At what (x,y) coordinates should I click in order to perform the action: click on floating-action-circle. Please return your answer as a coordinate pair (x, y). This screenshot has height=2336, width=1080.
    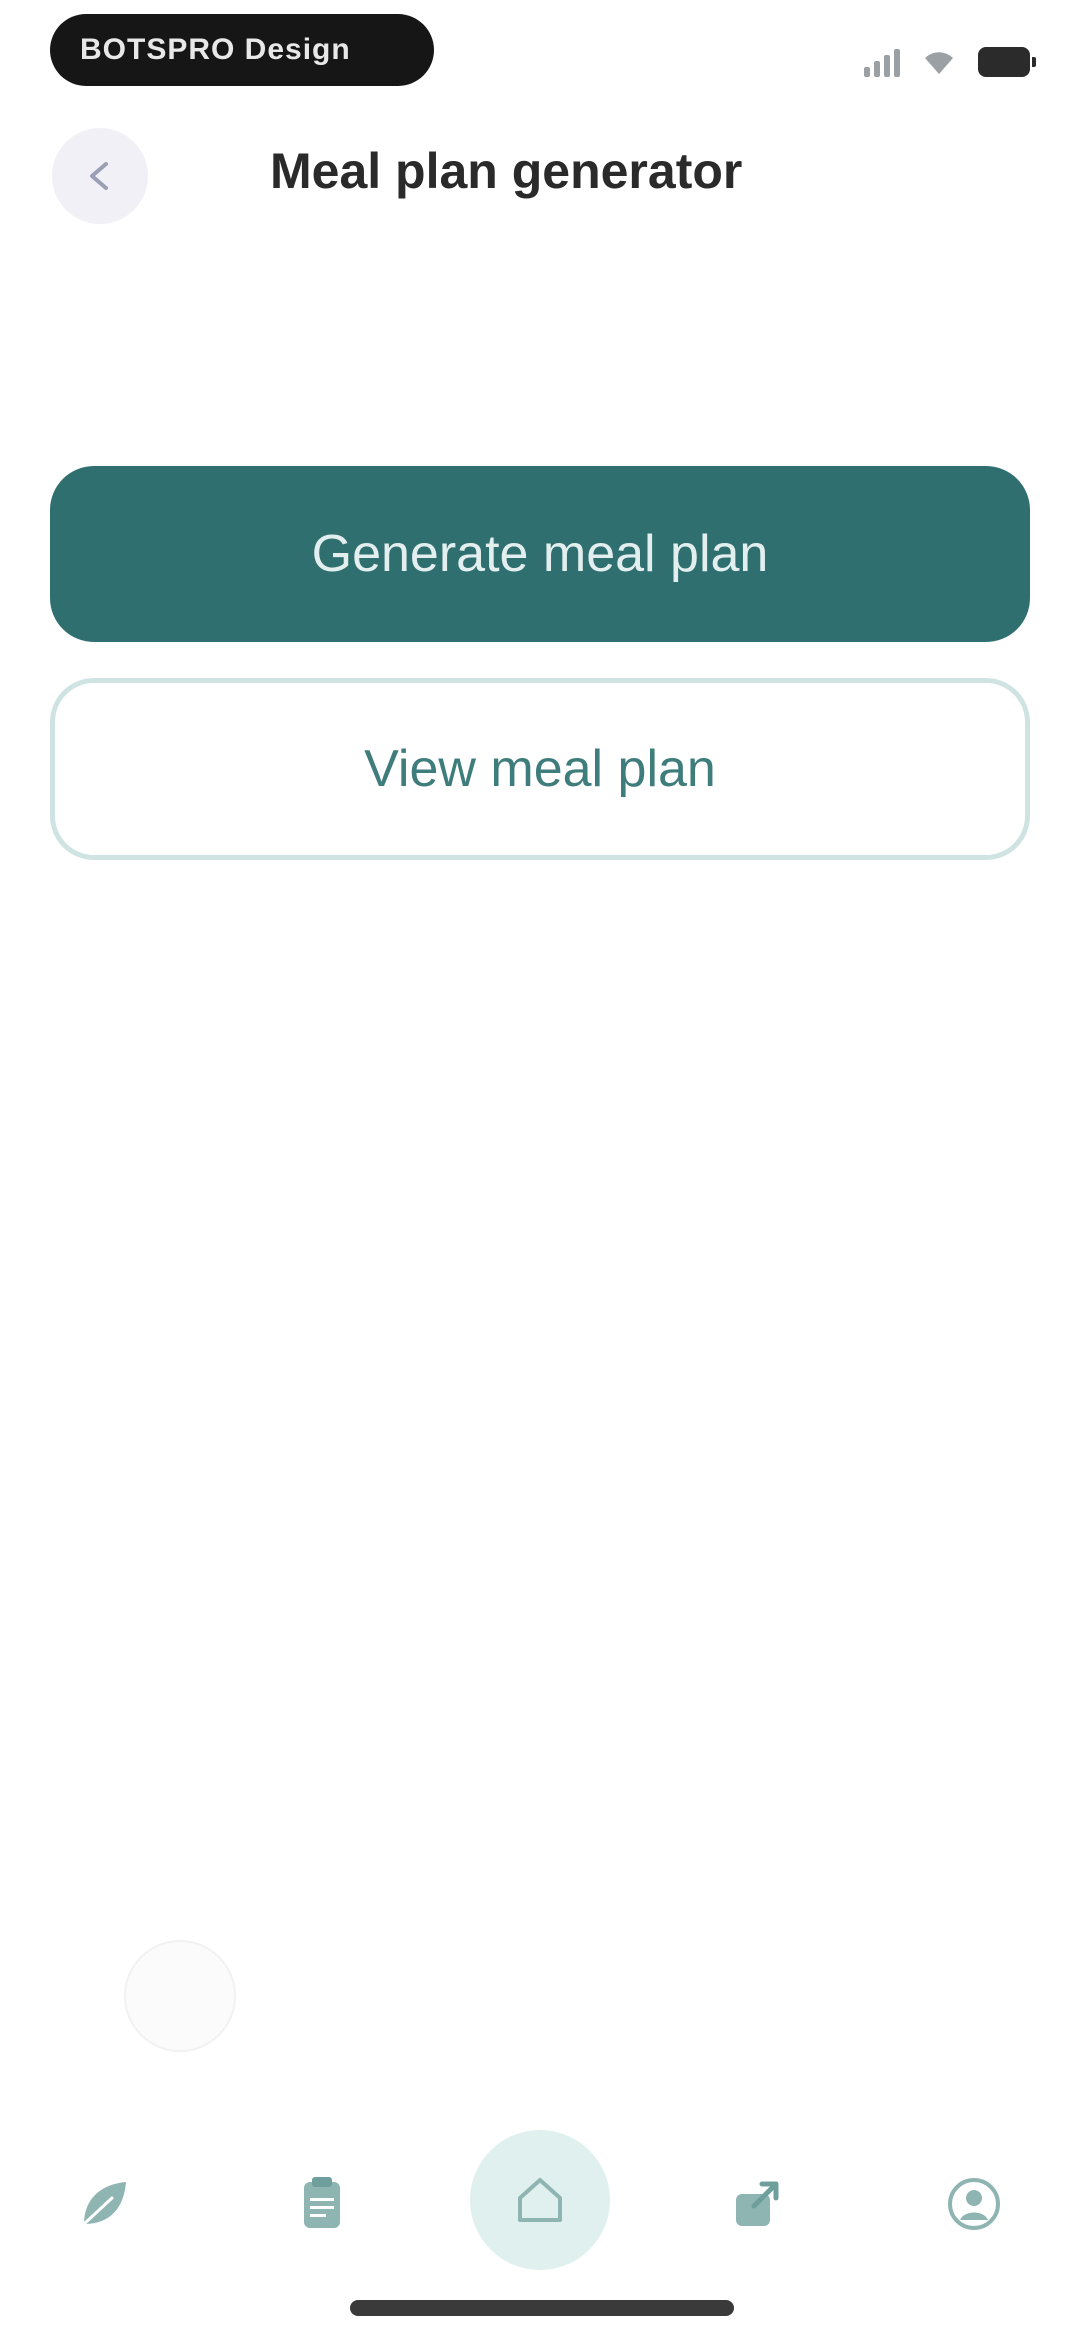
    Looking at the image, I should click on (180, 1996).